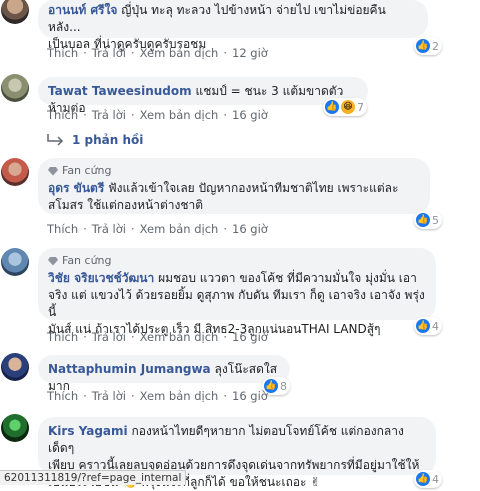 This screenshot has width=480, height=491. Describe the element at coordinates (360, 107) in the screenshot. I see `reaction-count: 7` at that location.